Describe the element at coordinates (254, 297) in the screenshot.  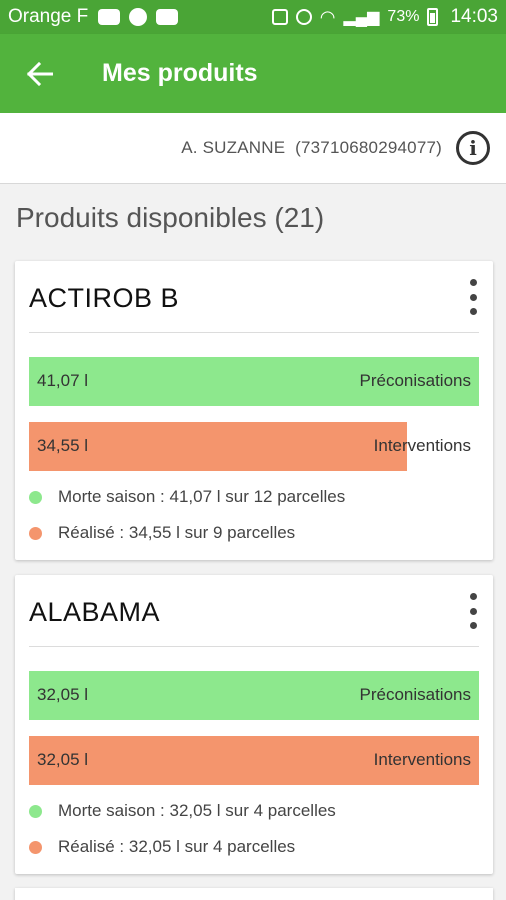
I see `card-header: ACTIROB B` at that location.